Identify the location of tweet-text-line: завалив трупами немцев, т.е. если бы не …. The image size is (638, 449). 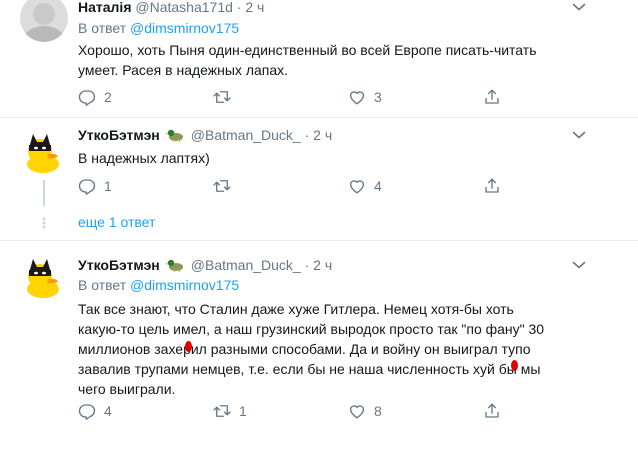
(309, 369).